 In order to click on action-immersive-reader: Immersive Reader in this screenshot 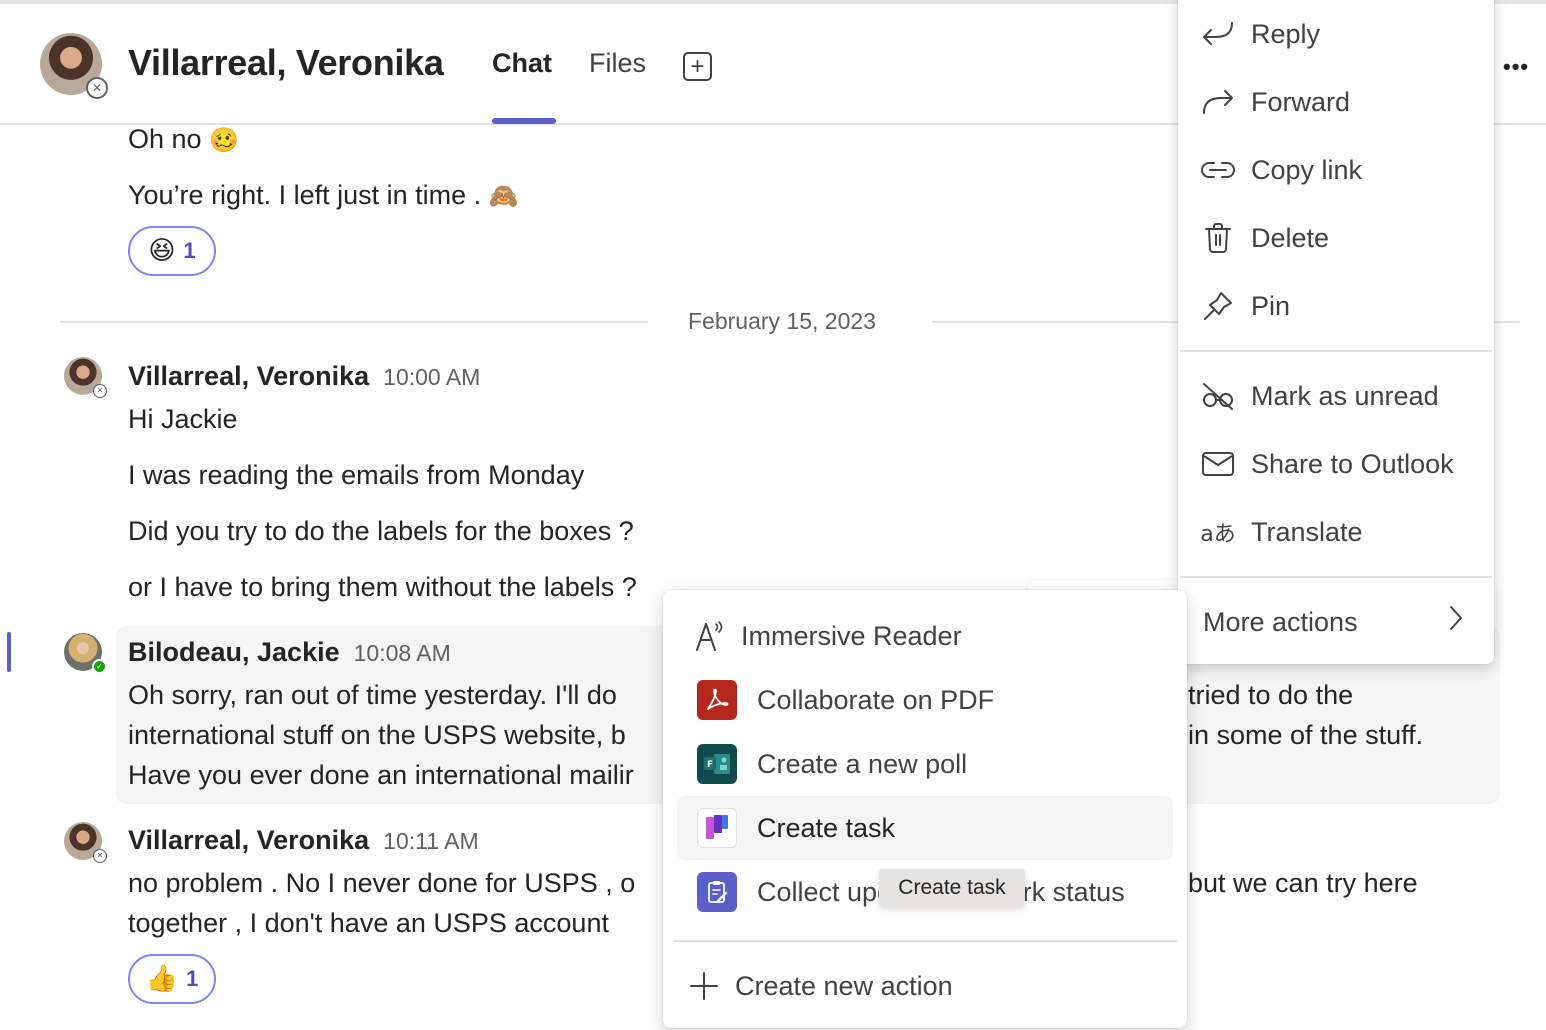, I will do `click(925, 636)`.